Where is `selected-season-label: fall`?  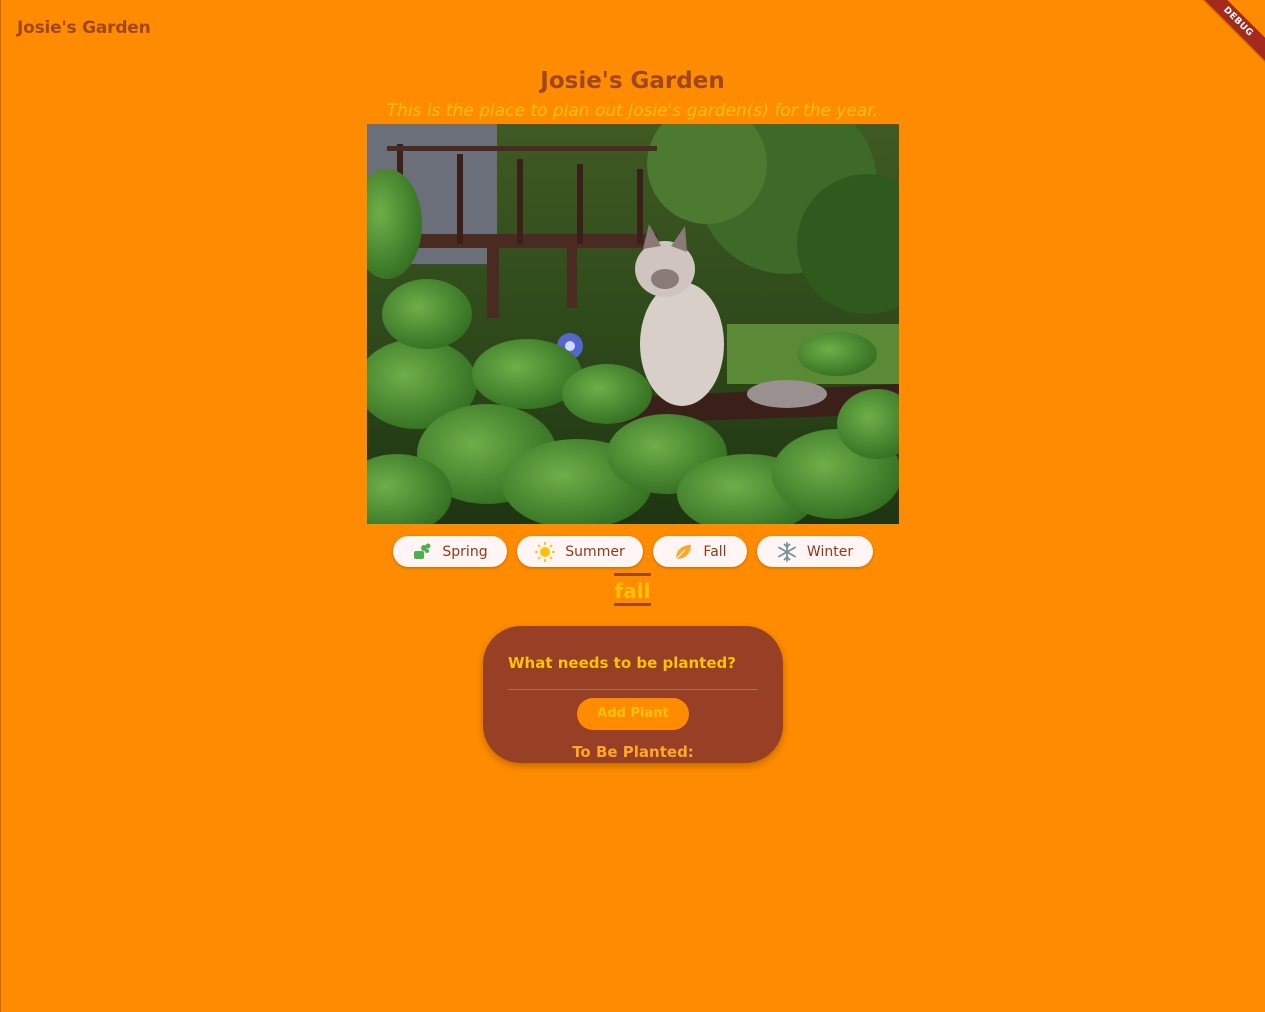
selected-season-label: fall is located at coordinates (632, 589).